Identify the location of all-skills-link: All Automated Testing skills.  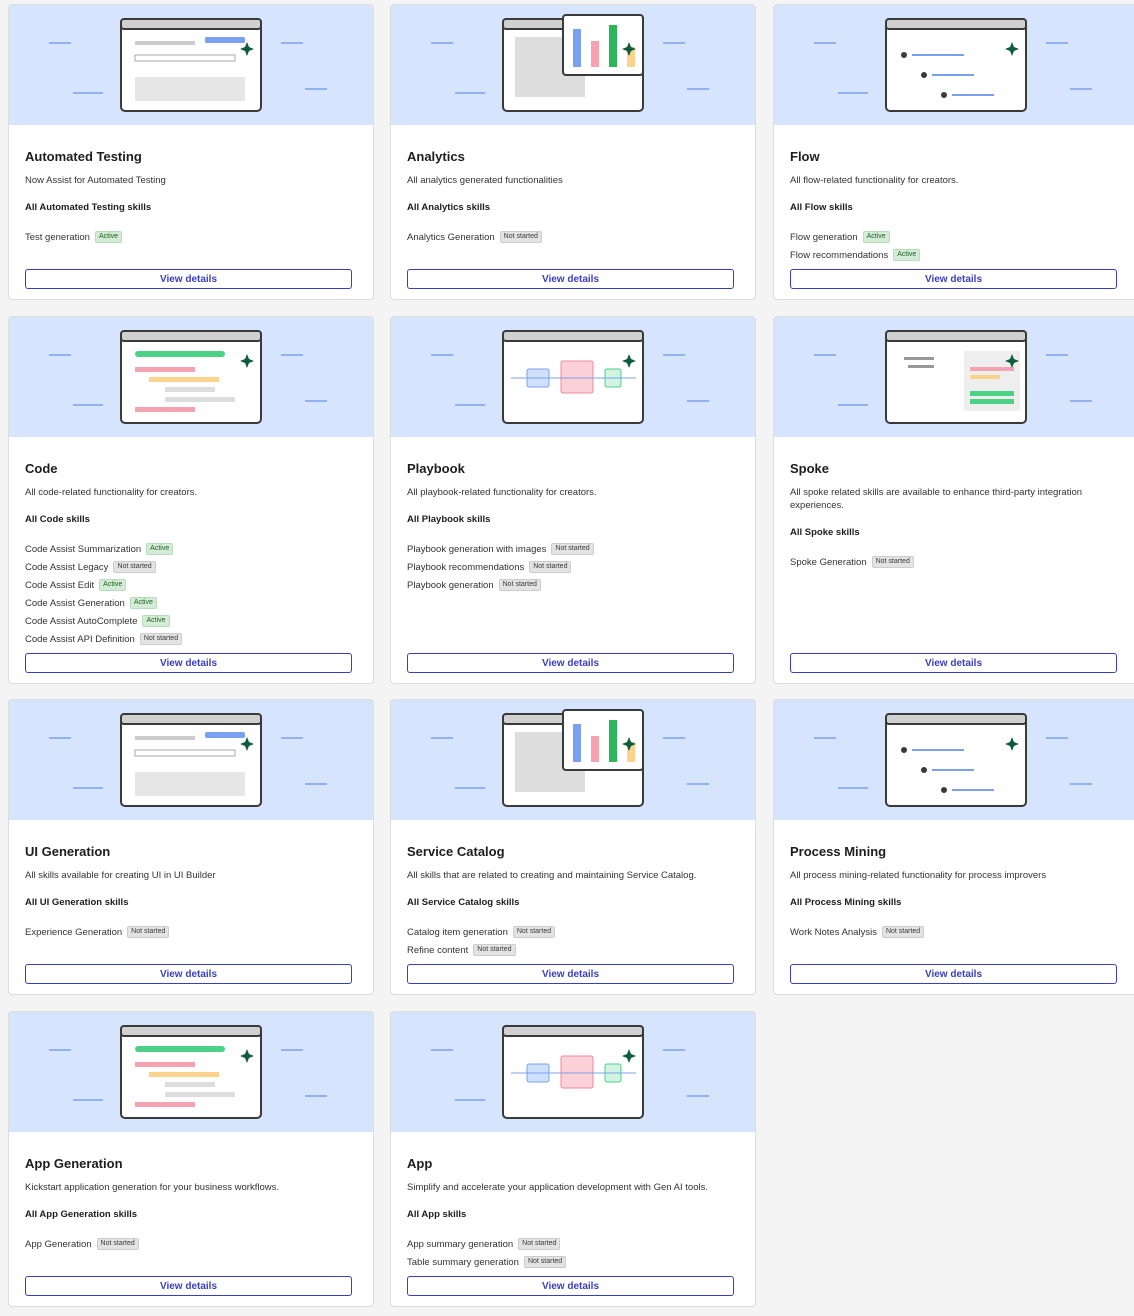
(88, 207).